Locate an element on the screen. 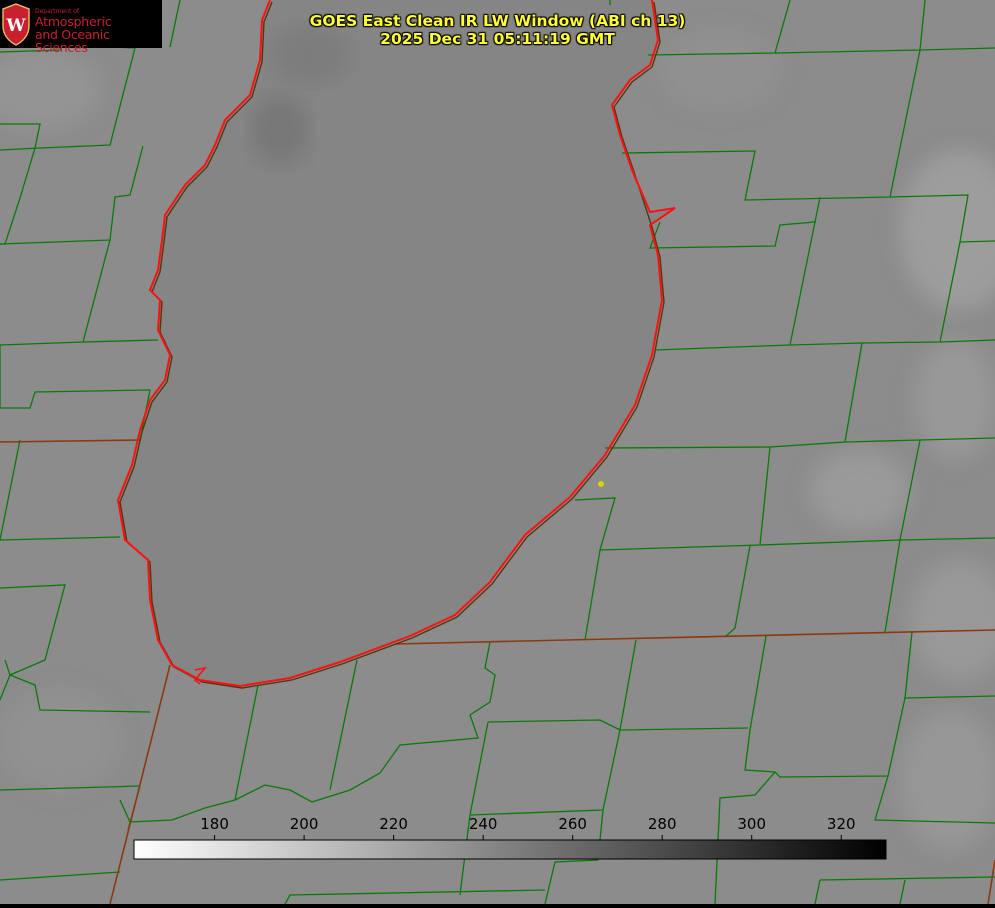  cold-spot is located at coordinates (280, 130).